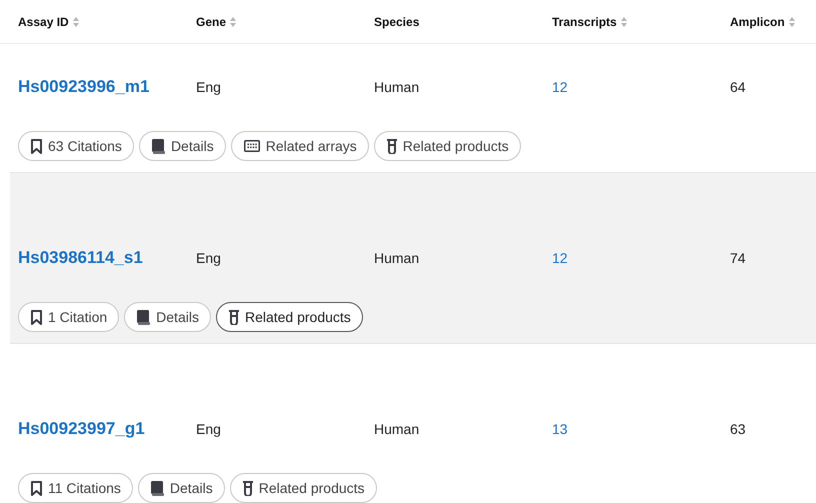 Image resolution: width=816 pixels, height=503 pixels. Describe the element at coordinates (80, 258) in the screenshot. I see `assay-id-link: Hs03986114_s1` at that location.